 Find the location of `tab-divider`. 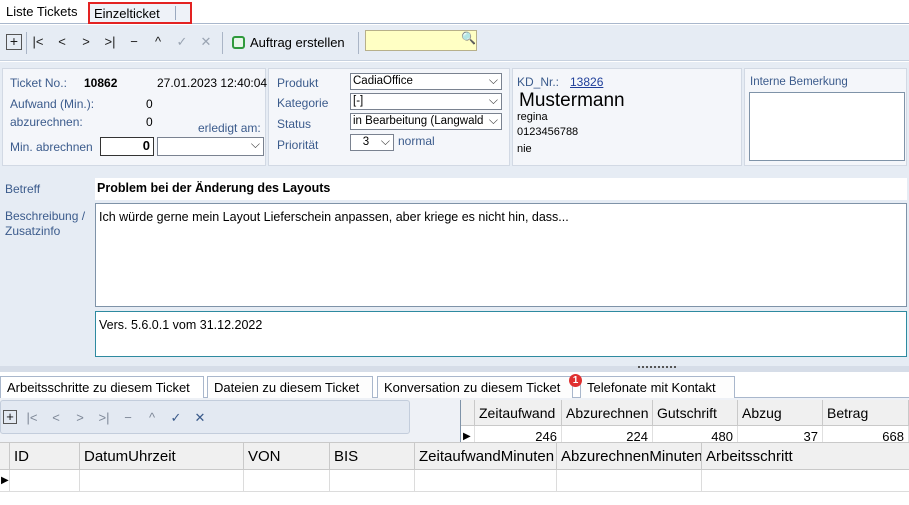

tab-divider is located at coordinates (175, 13).